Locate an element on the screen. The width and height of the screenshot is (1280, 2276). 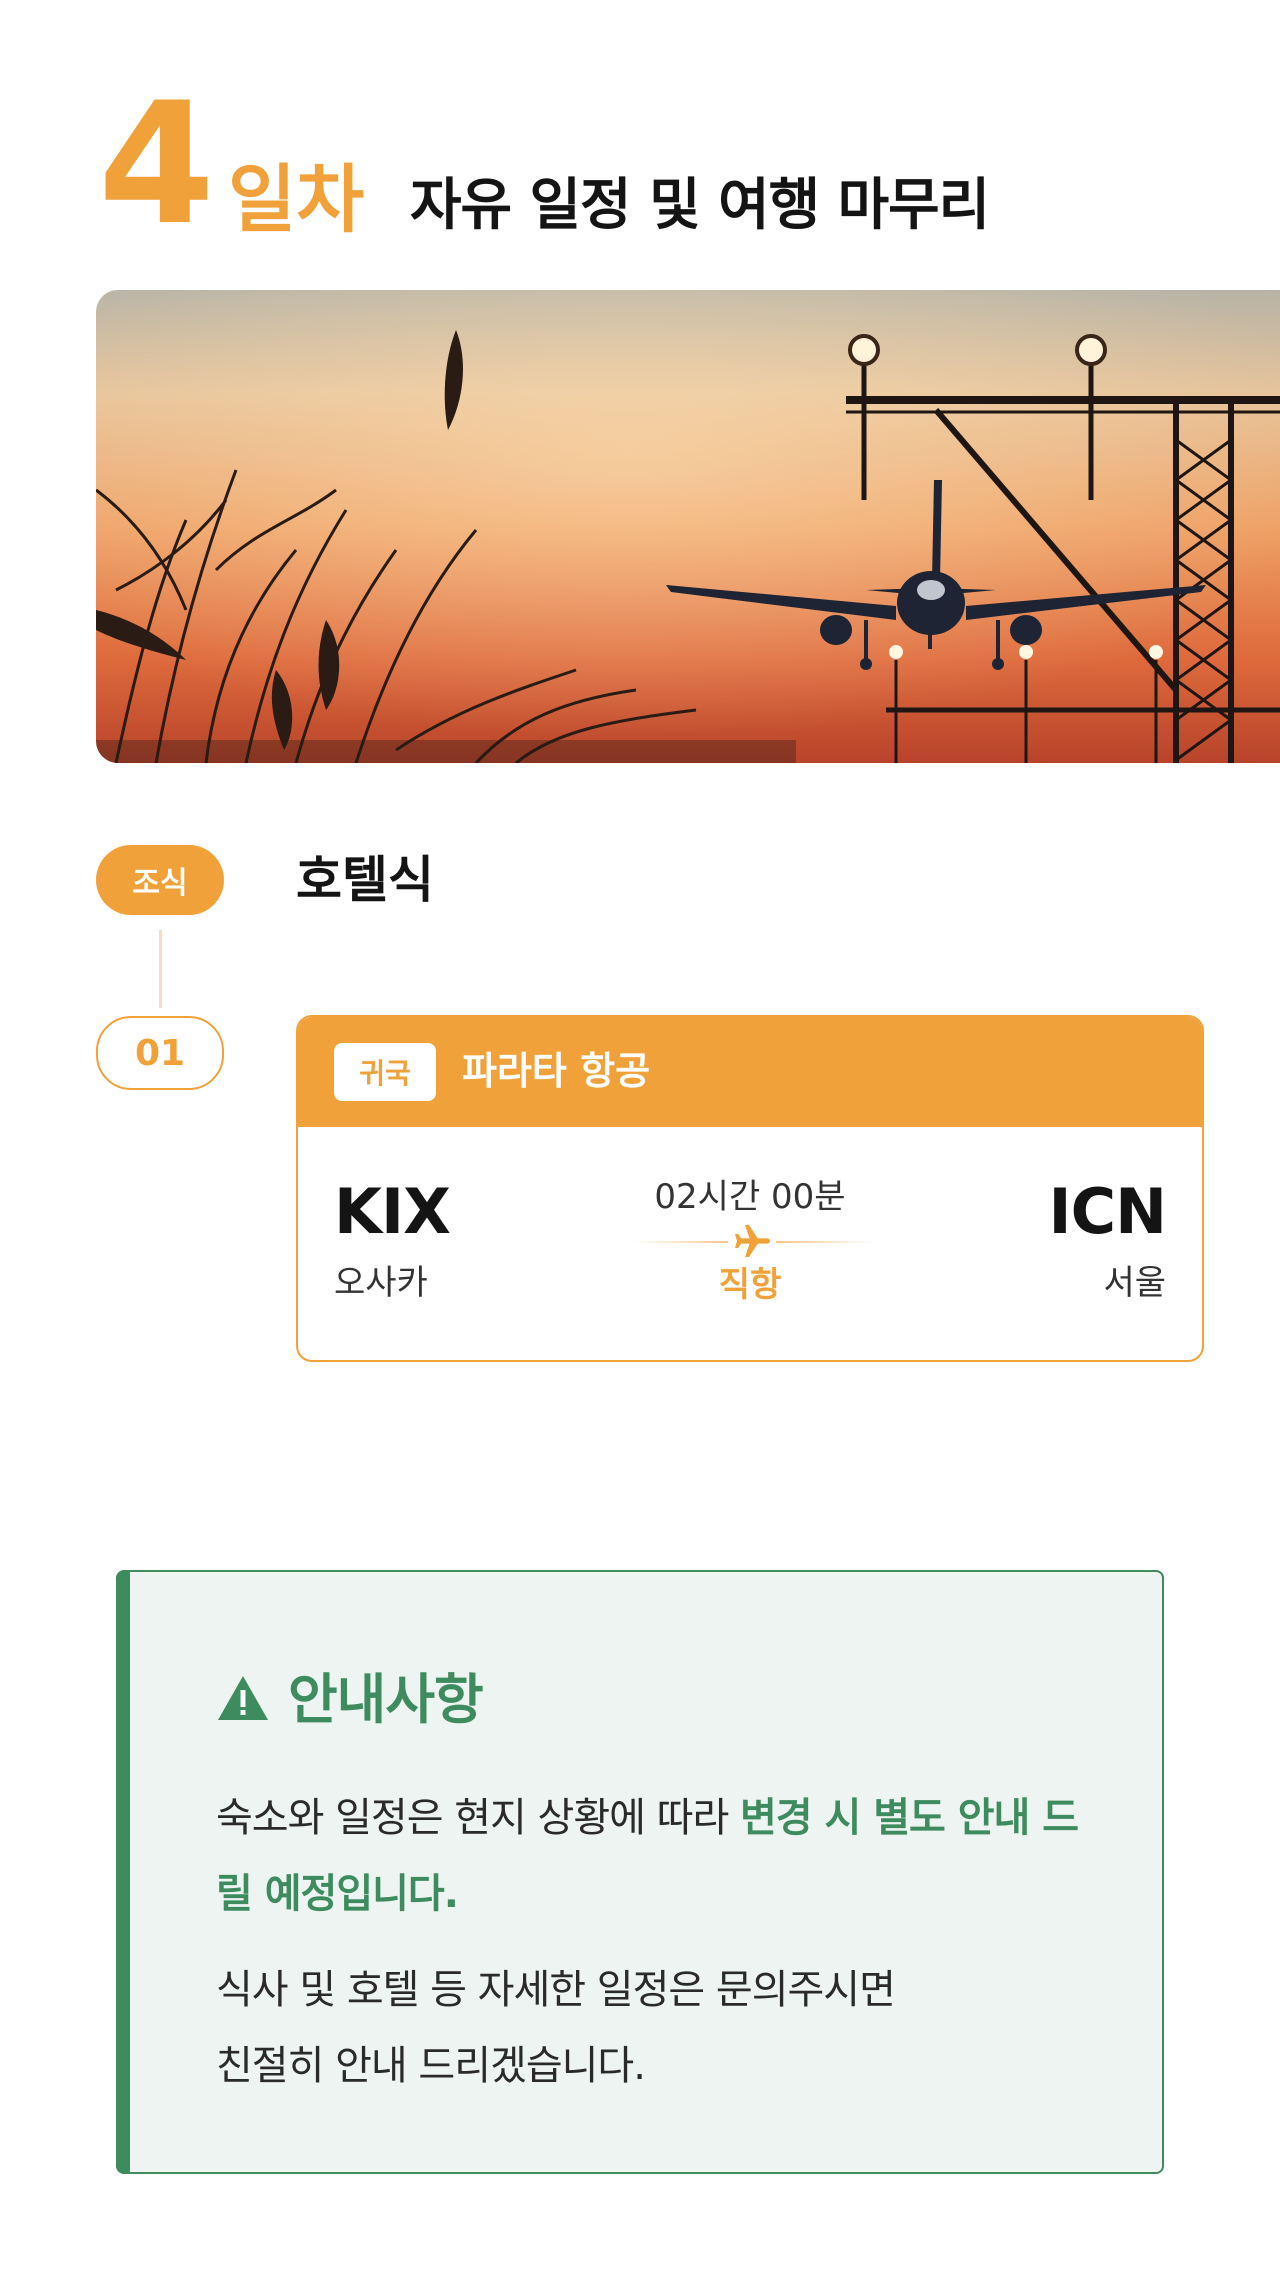
notice-title-row: 안내사항 is located at coordinates (350, 1700).